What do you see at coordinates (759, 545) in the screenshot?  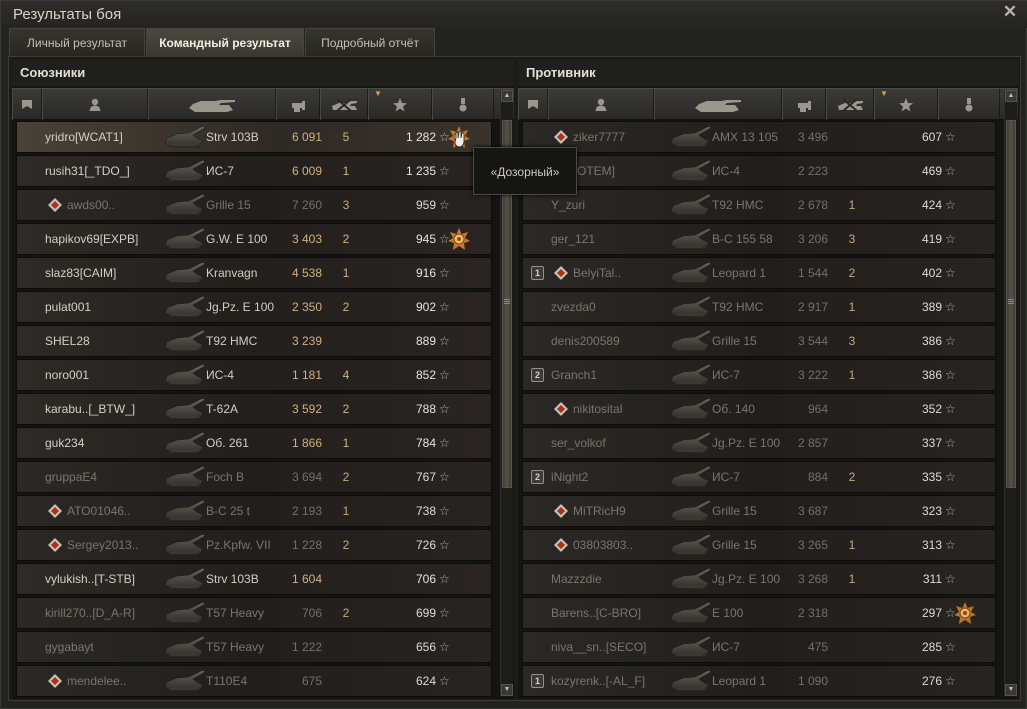 I see `player-row: 03803803.. Grille 15 3 265 1 313 ☆` at bounding box center [759, 545].